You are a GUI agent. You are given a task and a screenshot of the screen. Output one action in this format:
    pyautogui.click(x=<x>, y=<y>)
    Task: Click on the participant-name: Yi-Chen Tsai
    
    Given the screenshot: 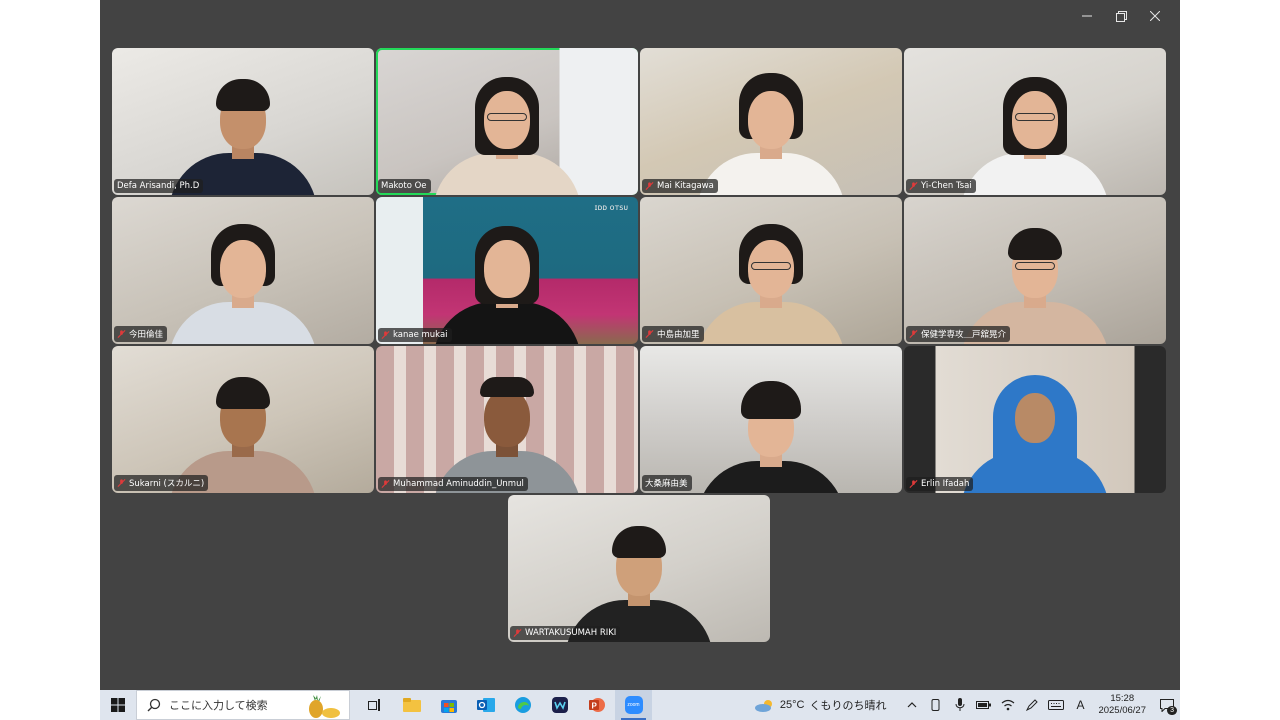 What is the action you would take?
    pyautogui.click(x=946, y=186)
    